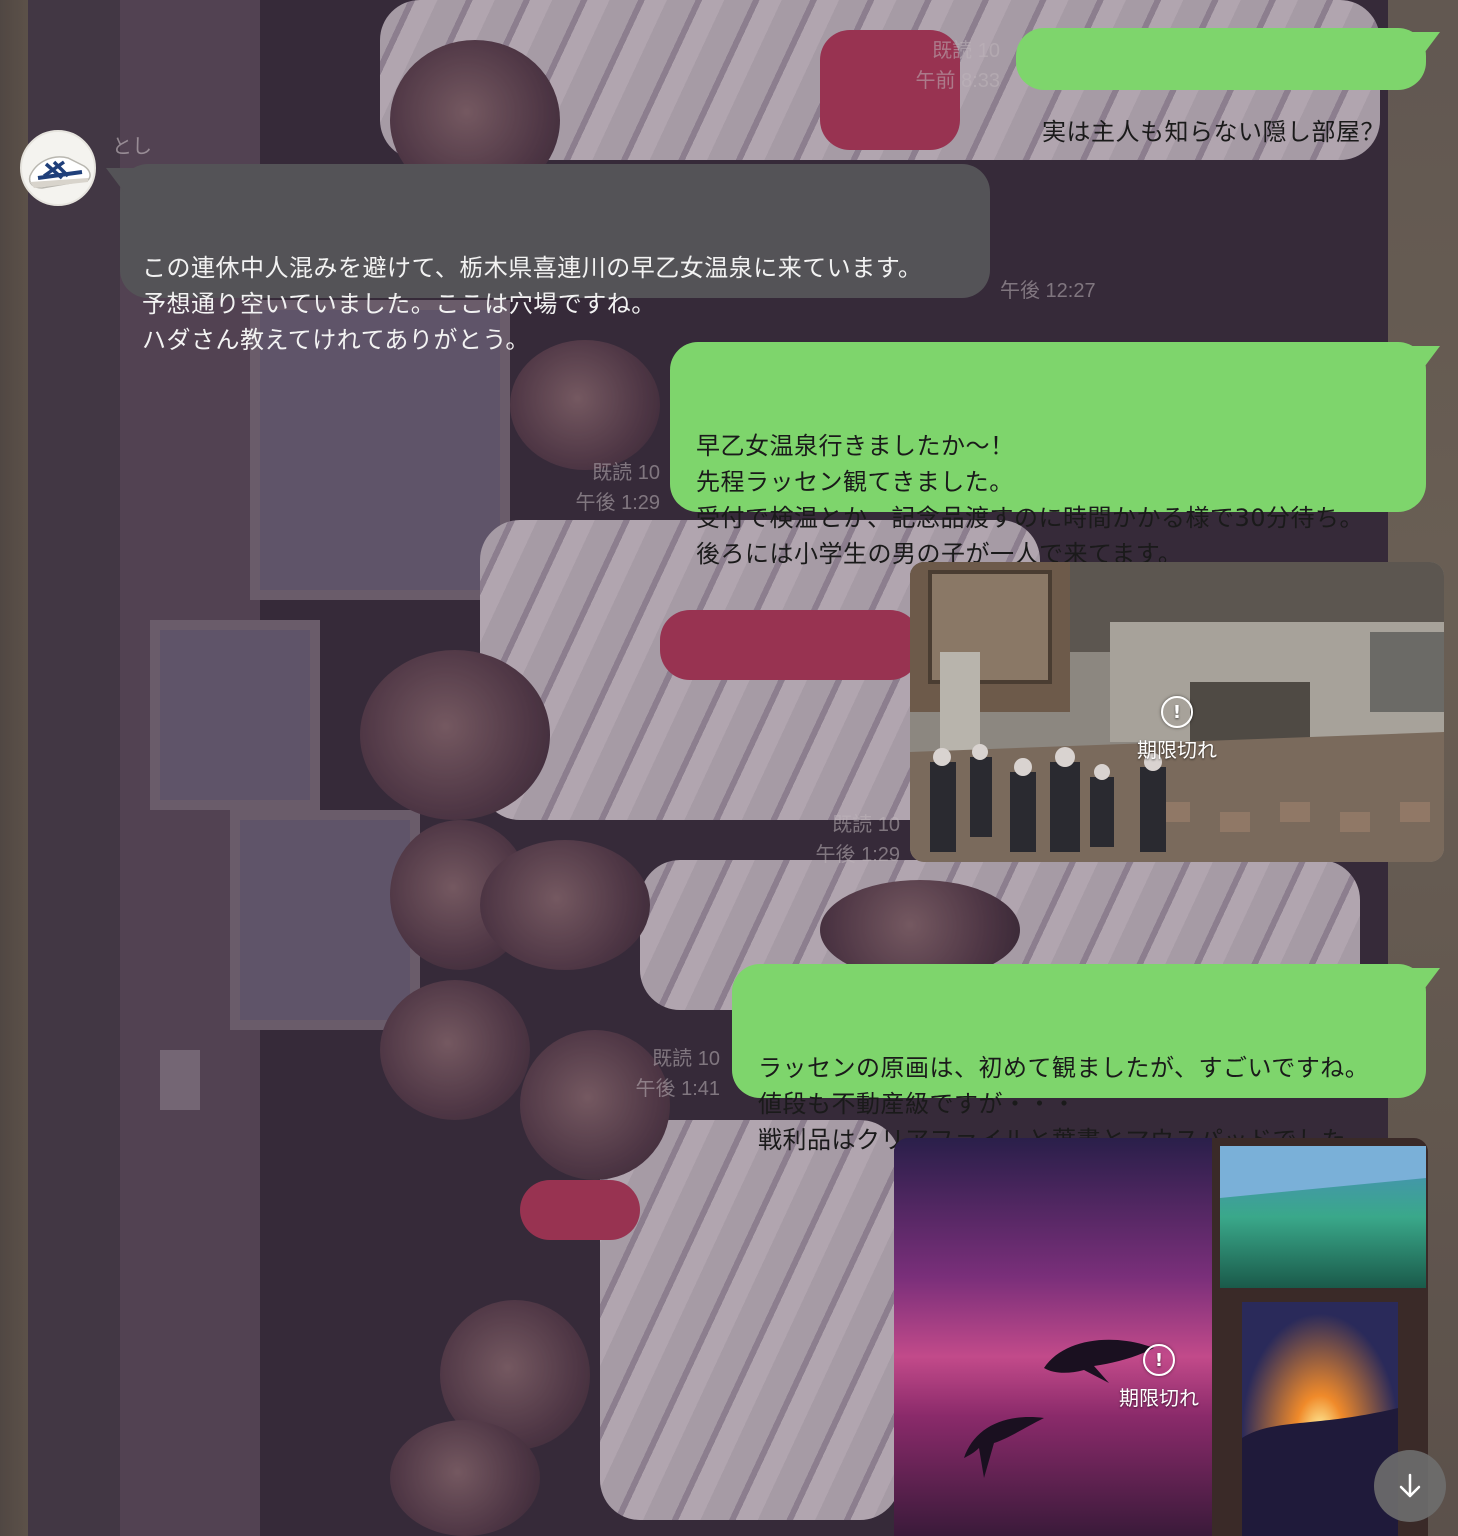  I want to click on message-meta: 既読 10 午前 8:33, so click(930, 66).